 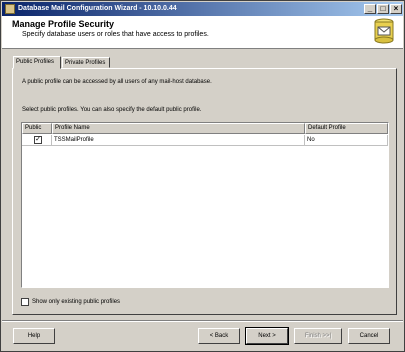 I want to click on table-row: ✓ TSSMailProfile No, so click(x=205, y=140).